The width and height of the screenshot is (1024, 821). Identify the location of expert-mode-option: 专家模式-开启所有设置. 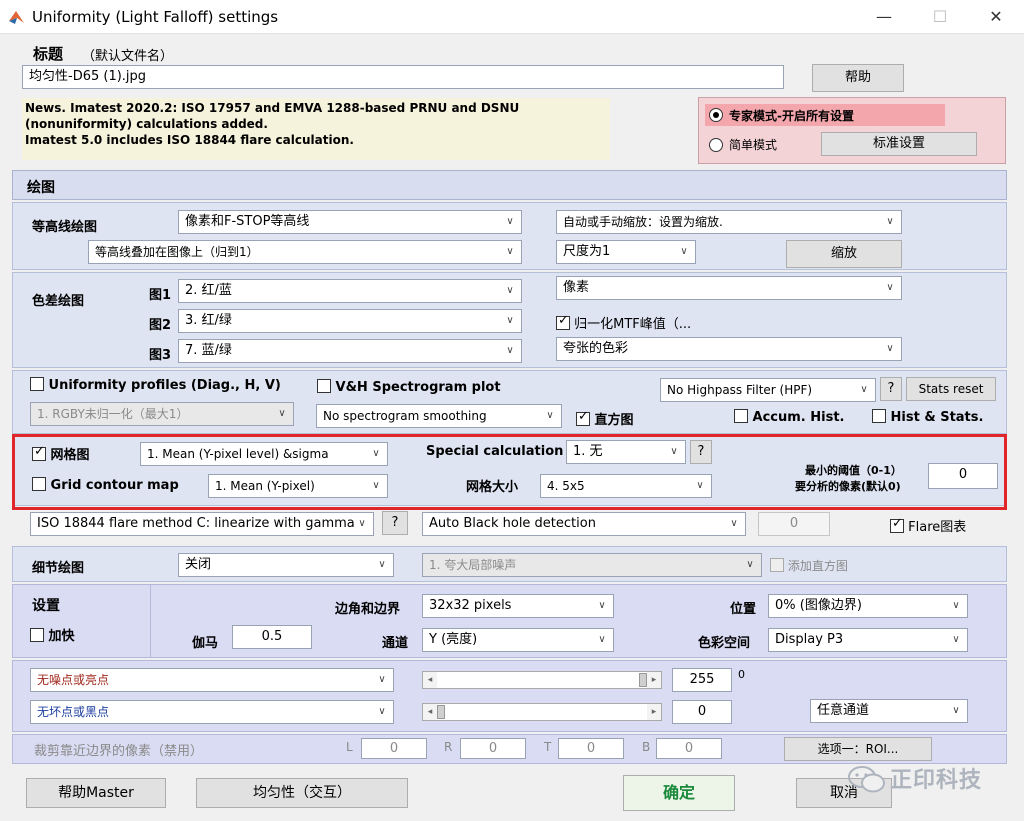
(825, 115).